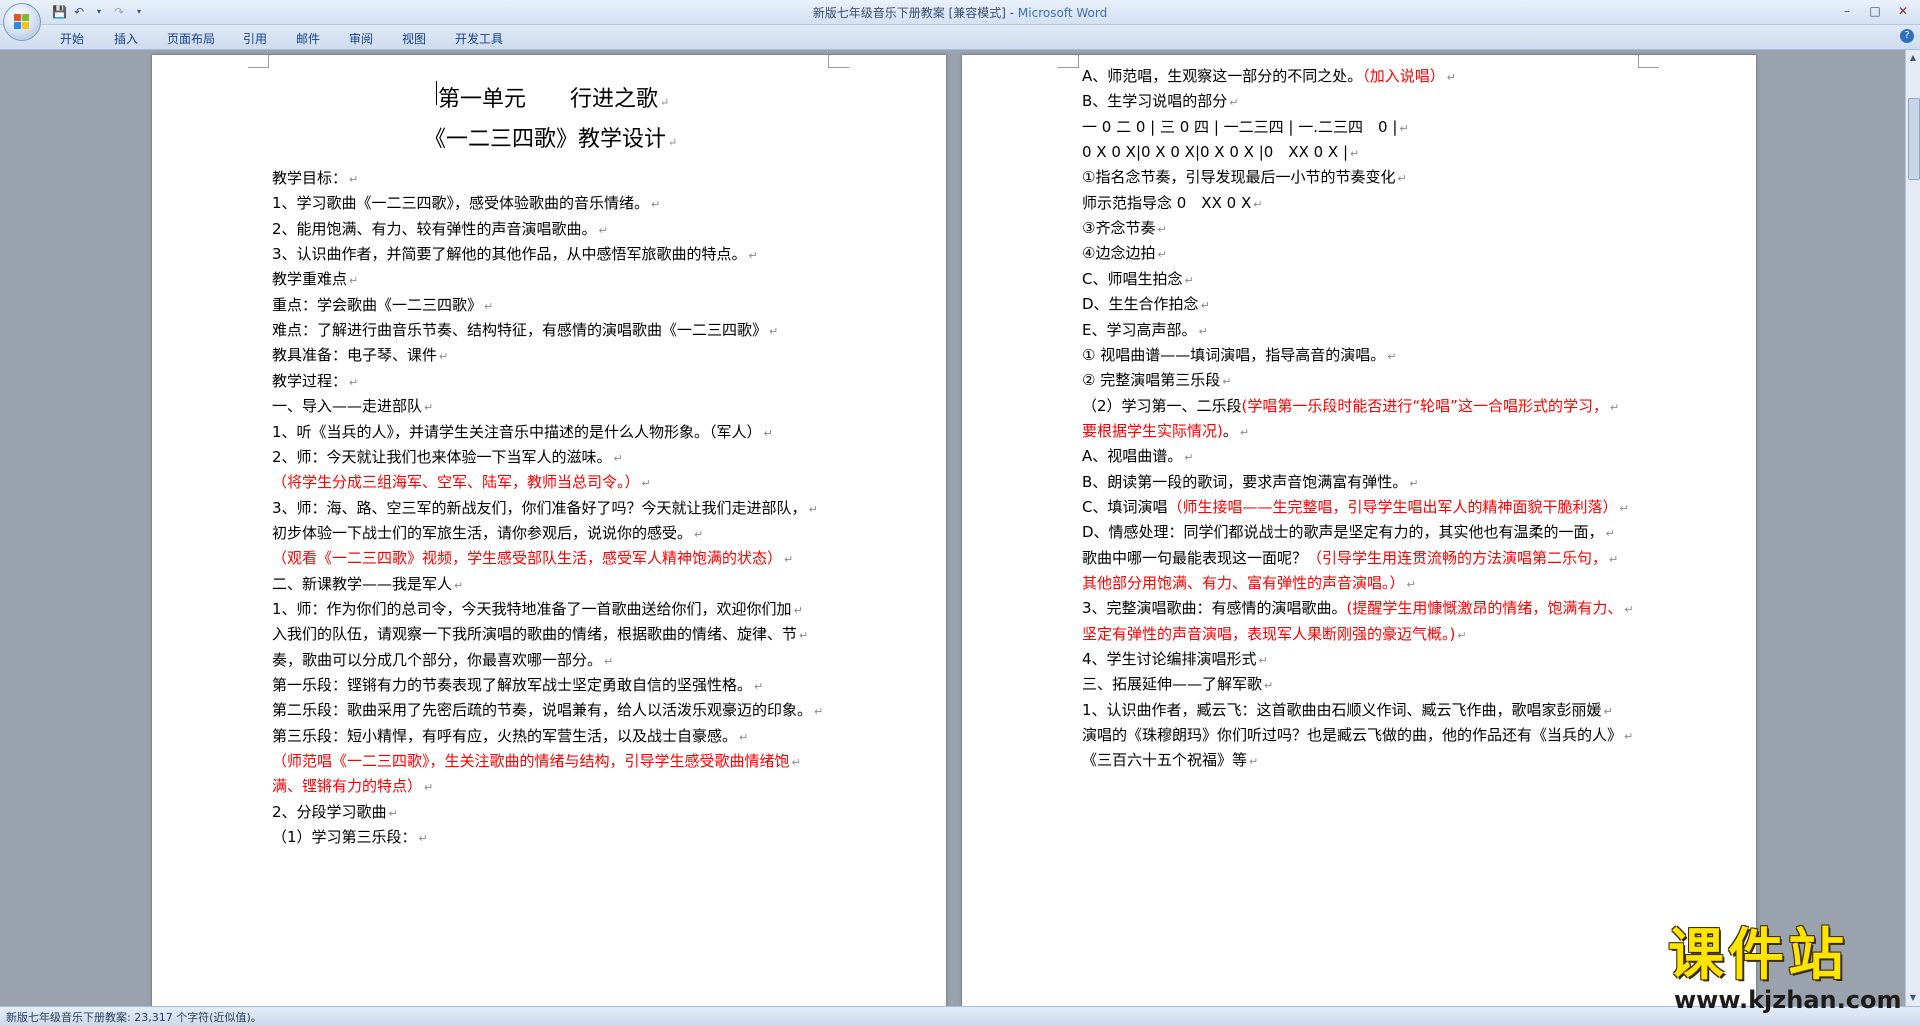  I want to click on paragraph-line: 2、师：今天就让我们也来体验一下当军人的滋味。 ↵, so click(447, 456).